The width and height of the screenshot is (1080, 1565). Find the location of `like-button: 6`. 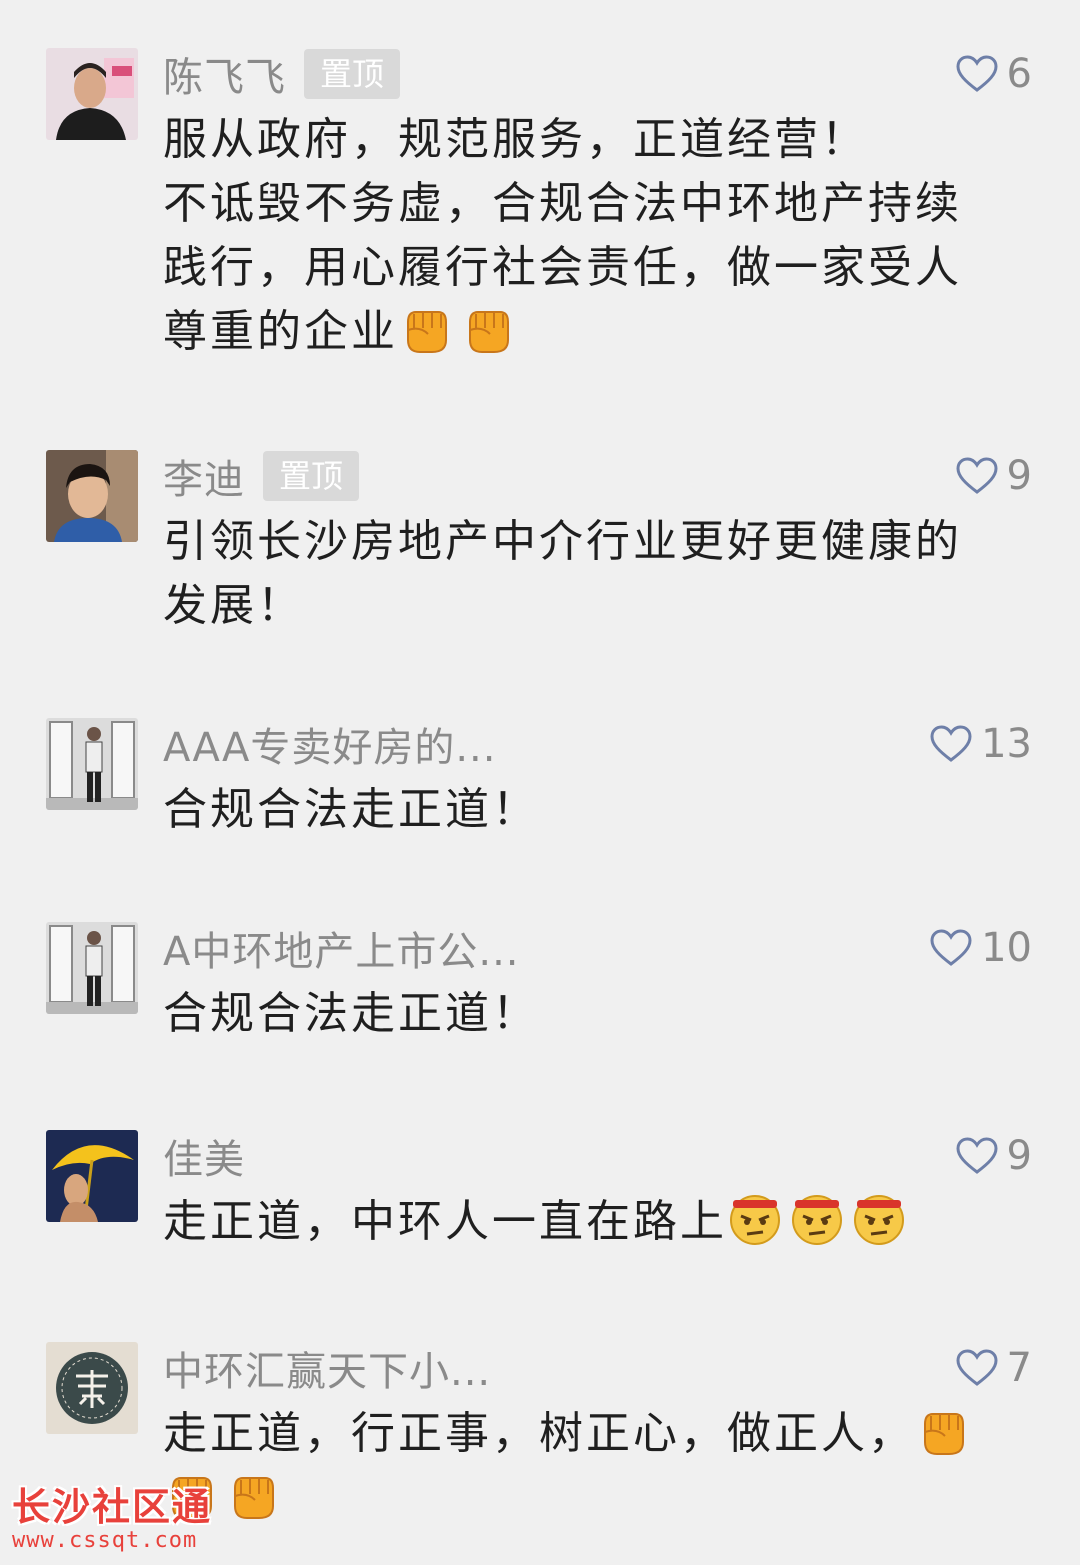

like-button: 6 is located at coordinates (993, 74).